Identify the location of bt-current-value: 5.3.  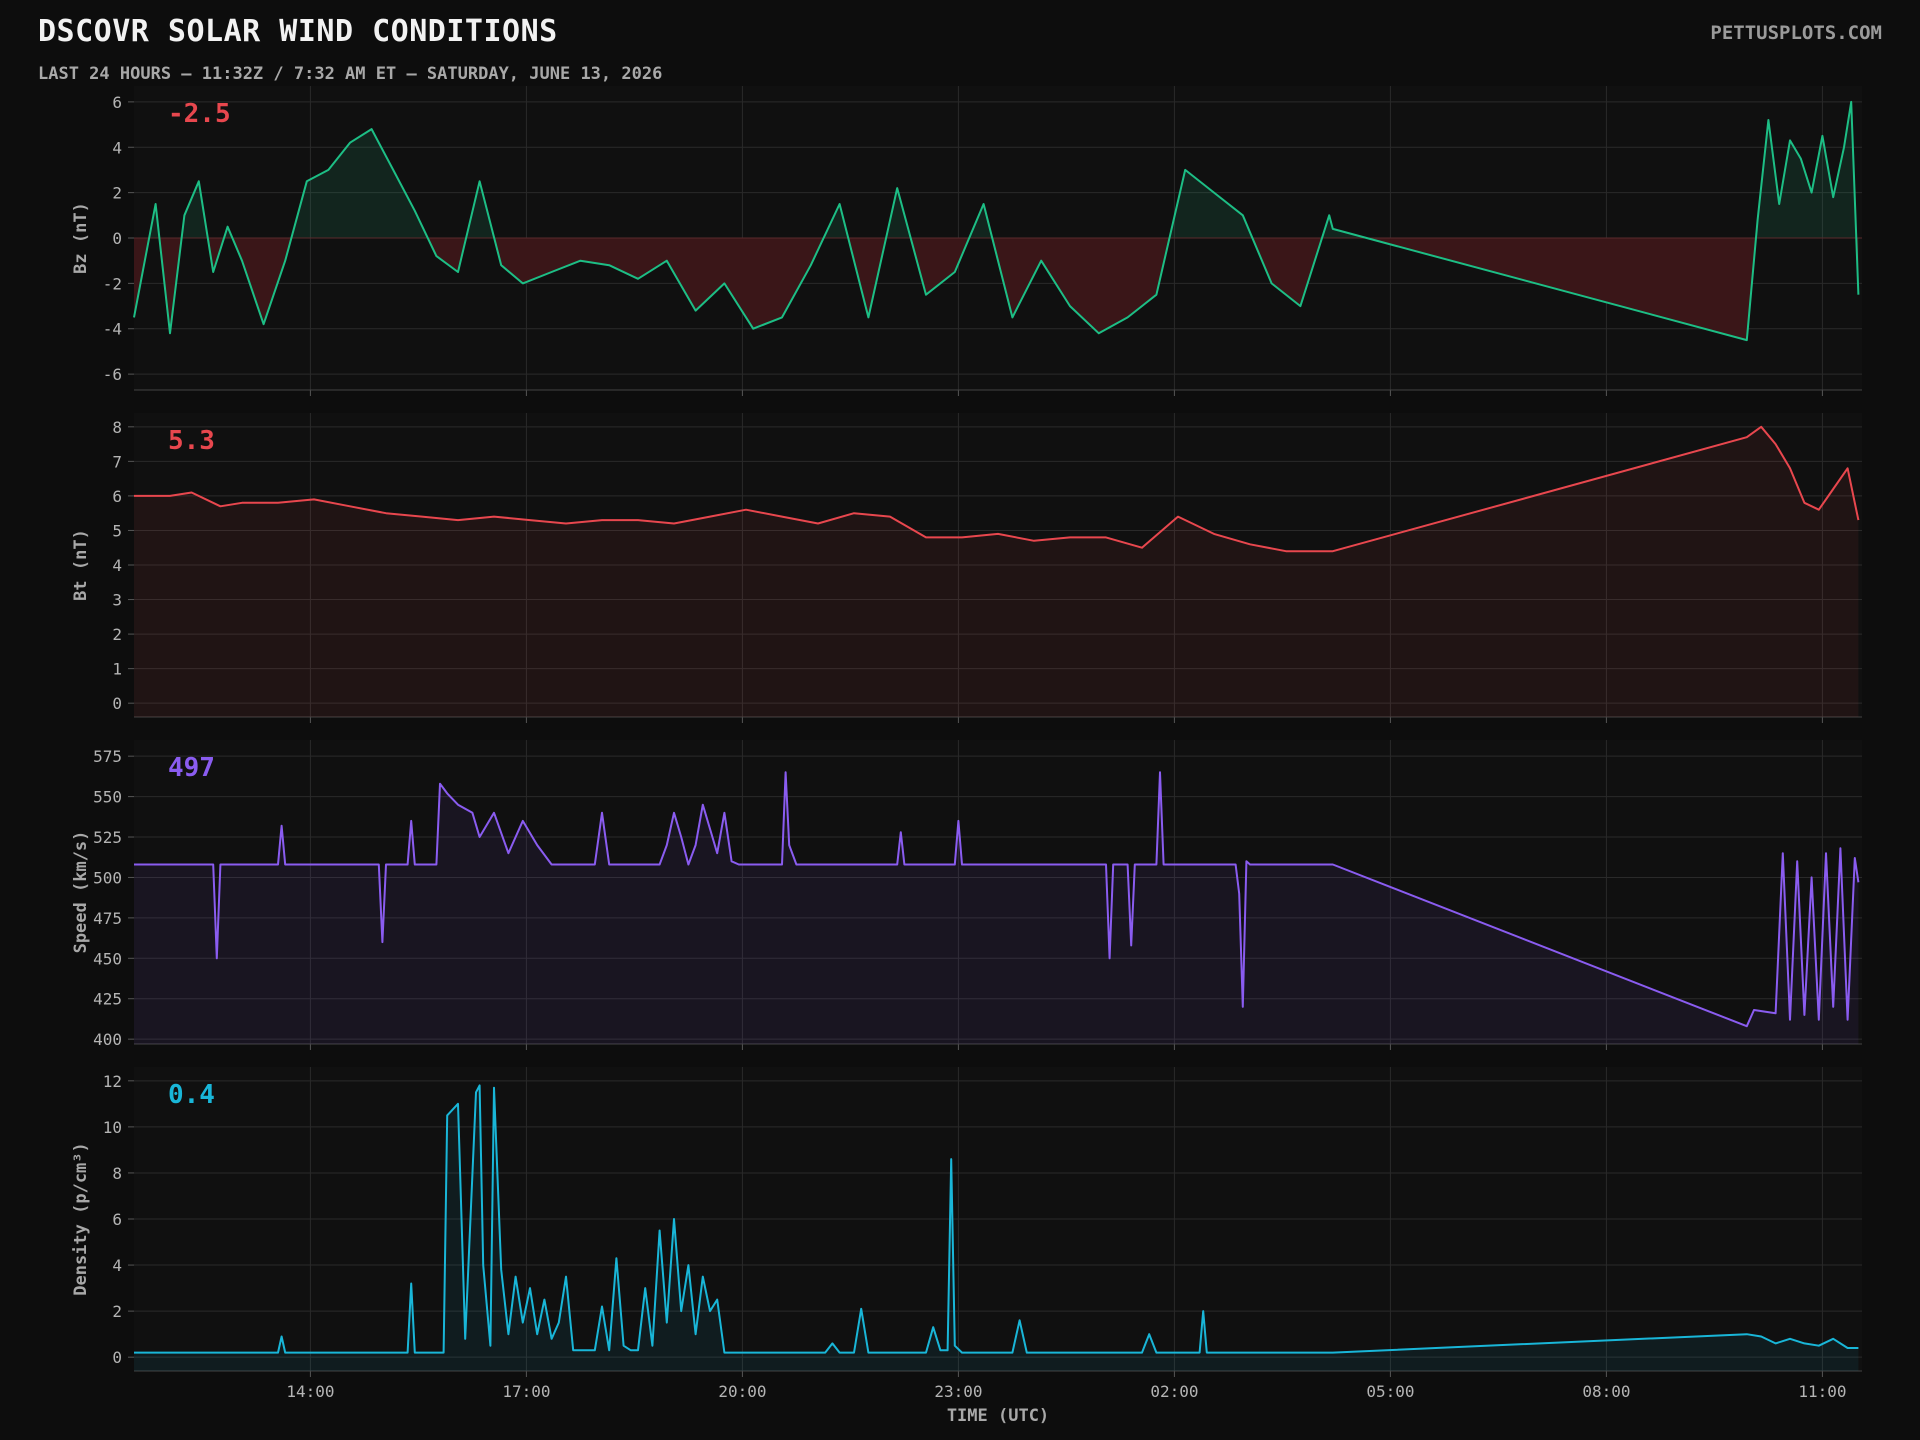
(191, 441).